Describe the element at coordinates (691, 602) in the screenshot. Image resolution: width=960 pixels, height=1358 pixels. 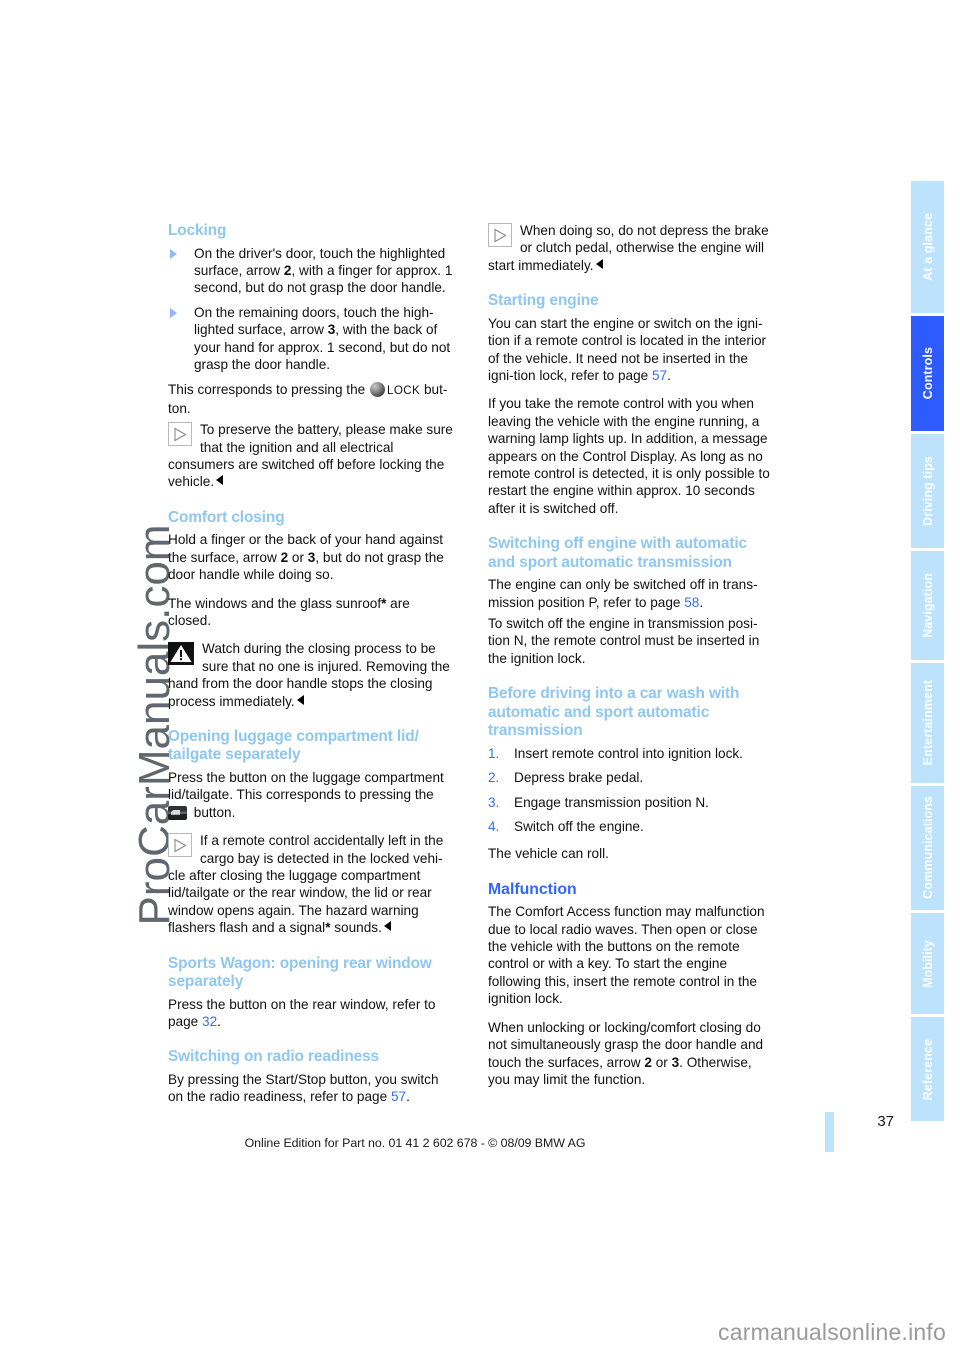
I see `page-reference-link: 58` at that location.